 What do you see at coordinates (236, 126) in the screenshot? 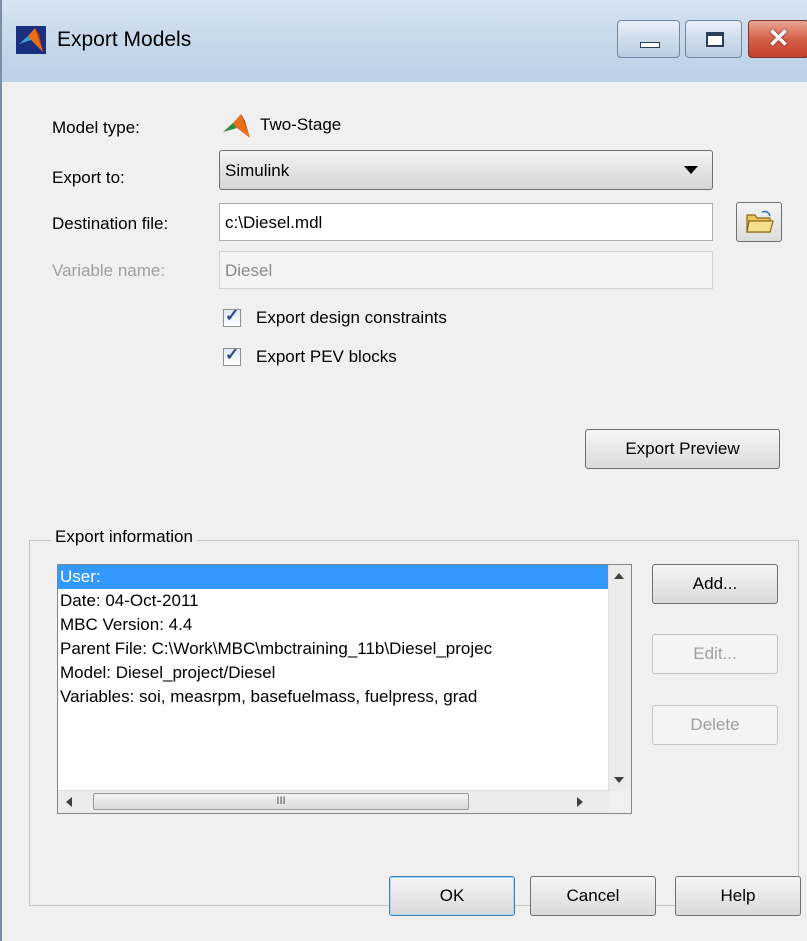
I see `two-stage-model-icon` at bounding box center [236, 126].